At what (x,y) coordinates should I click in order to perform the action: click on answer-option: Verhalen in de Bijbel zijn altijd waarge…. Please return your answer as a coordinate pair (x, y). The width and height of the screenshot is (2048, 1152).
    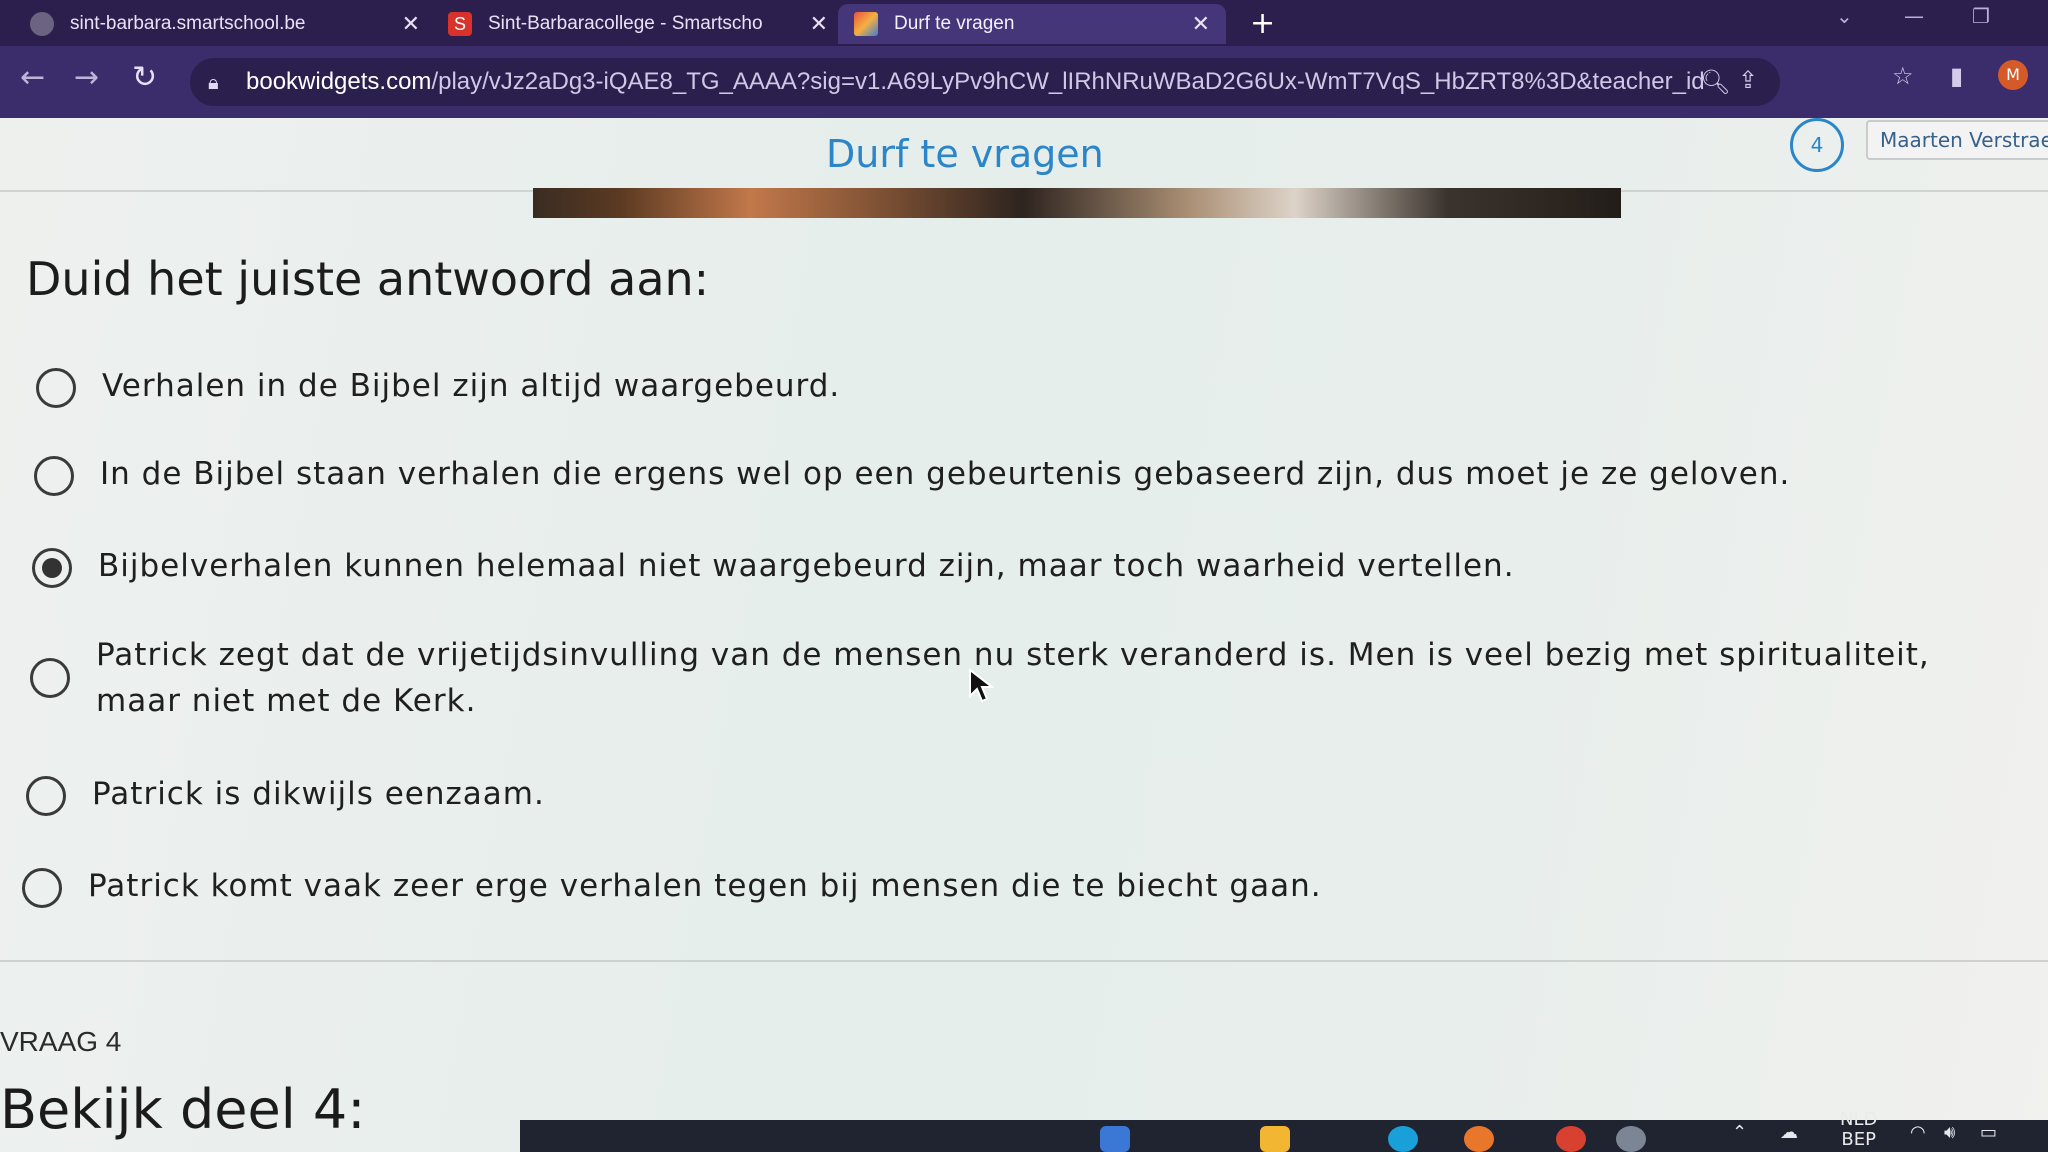
    Looking at the image, I should click on (438, 386).